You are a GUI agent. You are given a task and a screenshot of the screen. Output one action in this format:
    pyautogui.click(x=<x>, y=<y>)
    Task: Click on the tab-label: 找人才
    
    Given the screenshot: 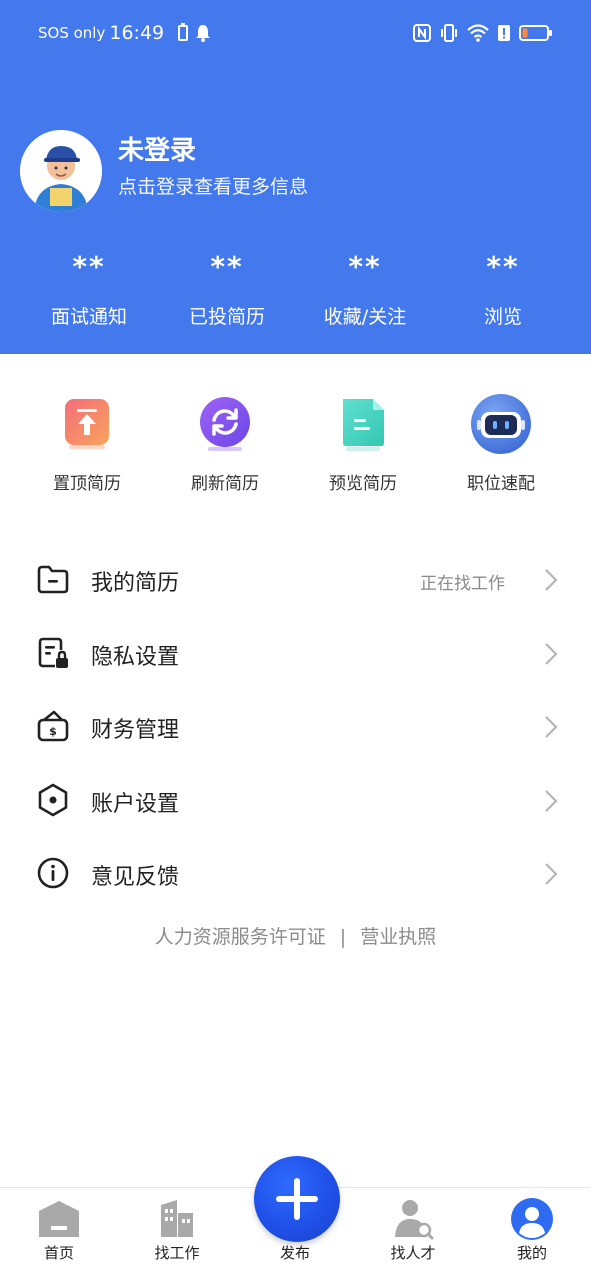 What is the action you would take?
    pyautogui.click(x=413, y=1253)
    